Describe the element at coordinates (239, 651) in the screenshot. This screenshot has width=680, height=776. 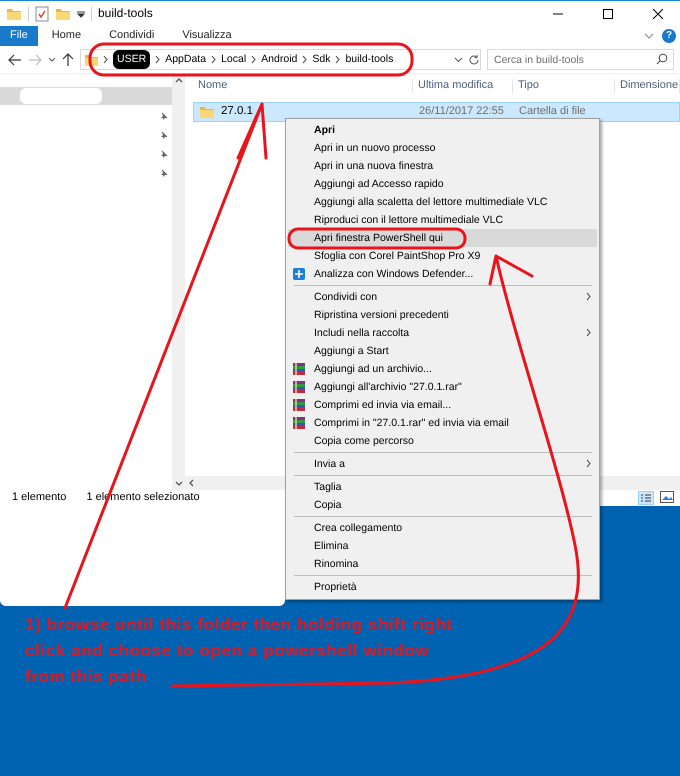
I see `annotation-text: 1) browse until this folder then holding shift right click and choose to open a powershell window from this path` at that location.